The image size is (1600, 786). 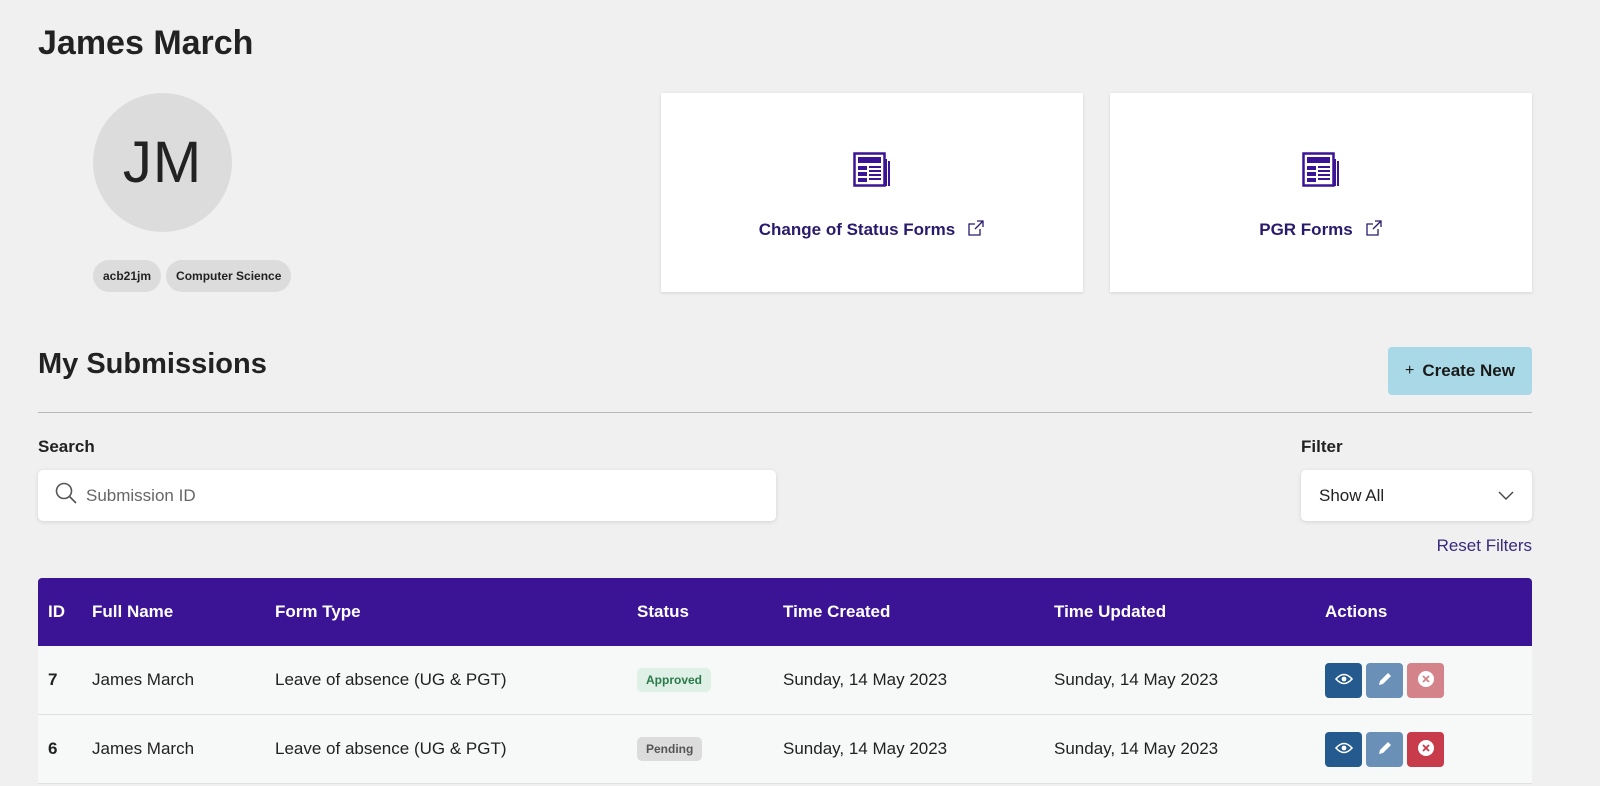 I want to click on page-title: James March, so click(x=146, y=43).